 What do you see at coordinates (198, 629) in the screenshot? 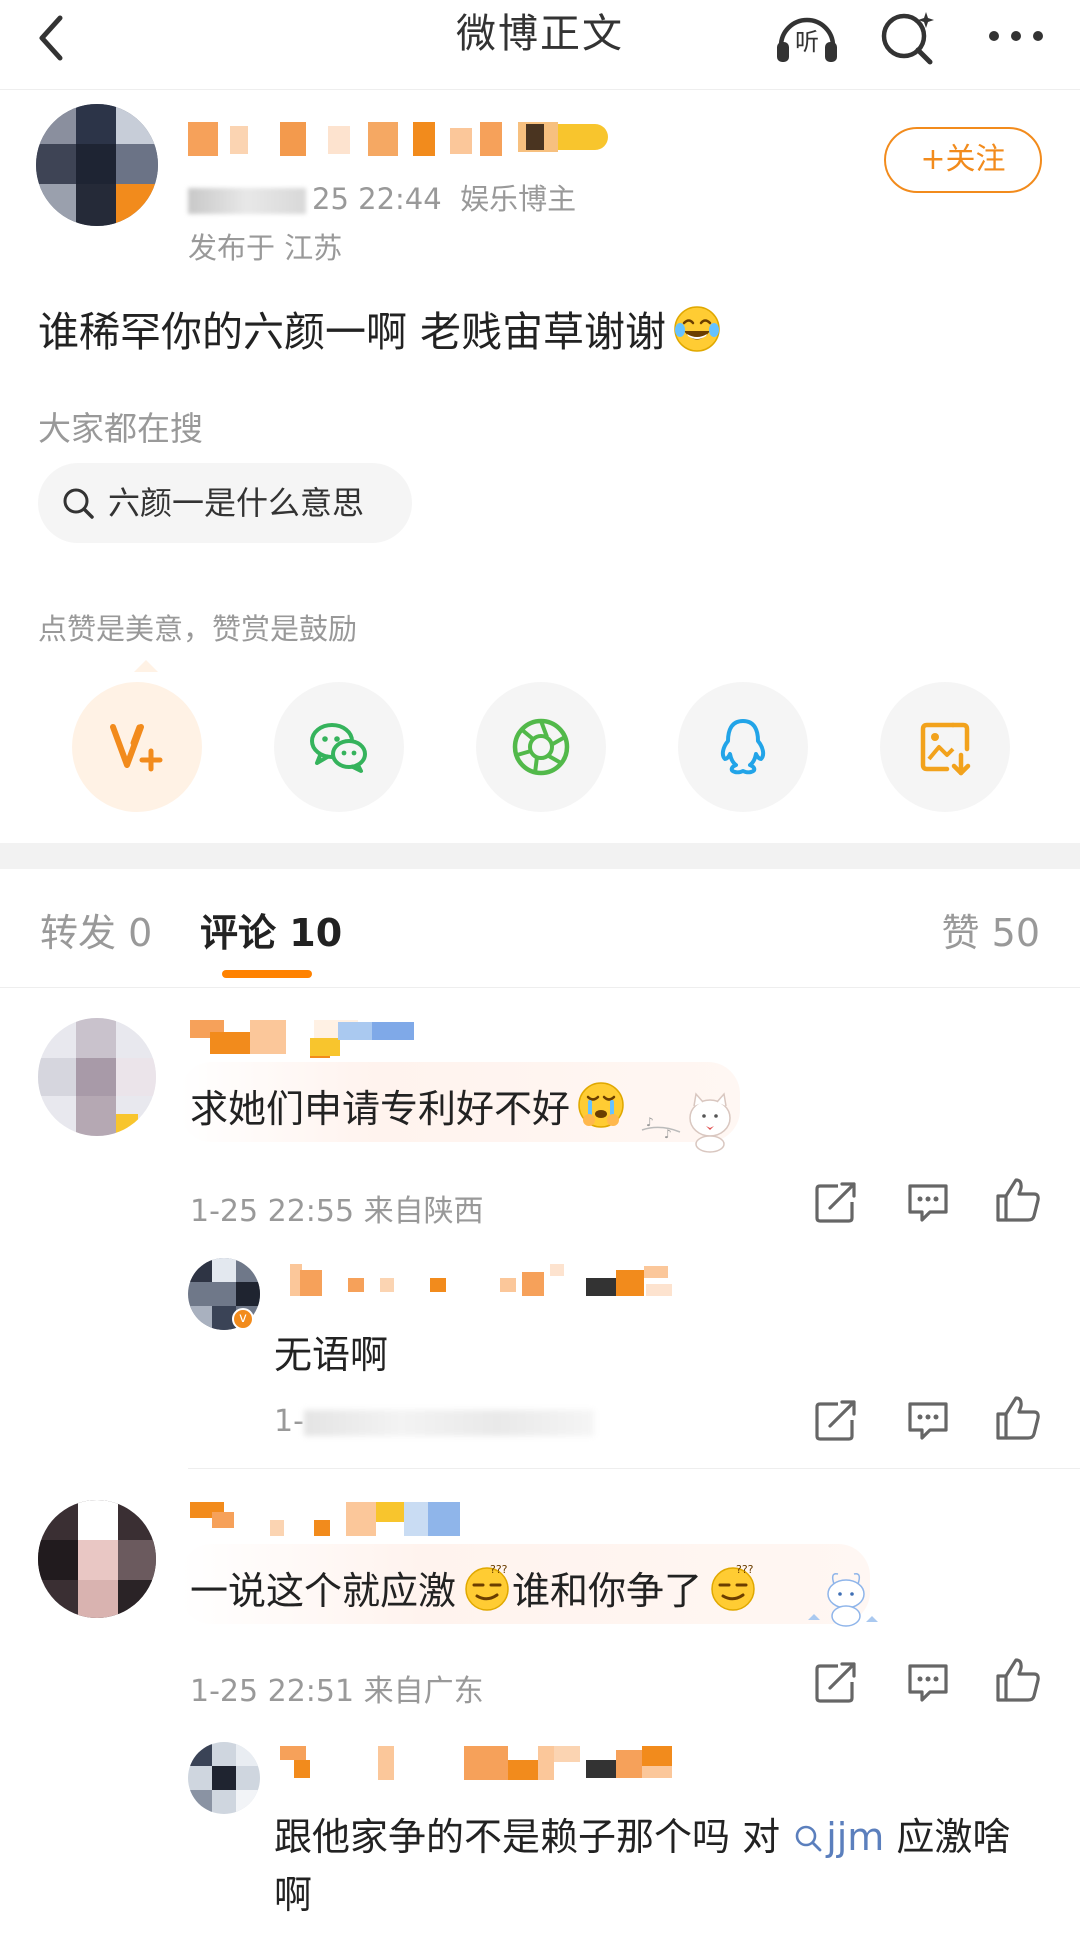
I see `reward-hint-text: 点赞是美意，赞赏是鼓励` at bounding box center [198, 629].